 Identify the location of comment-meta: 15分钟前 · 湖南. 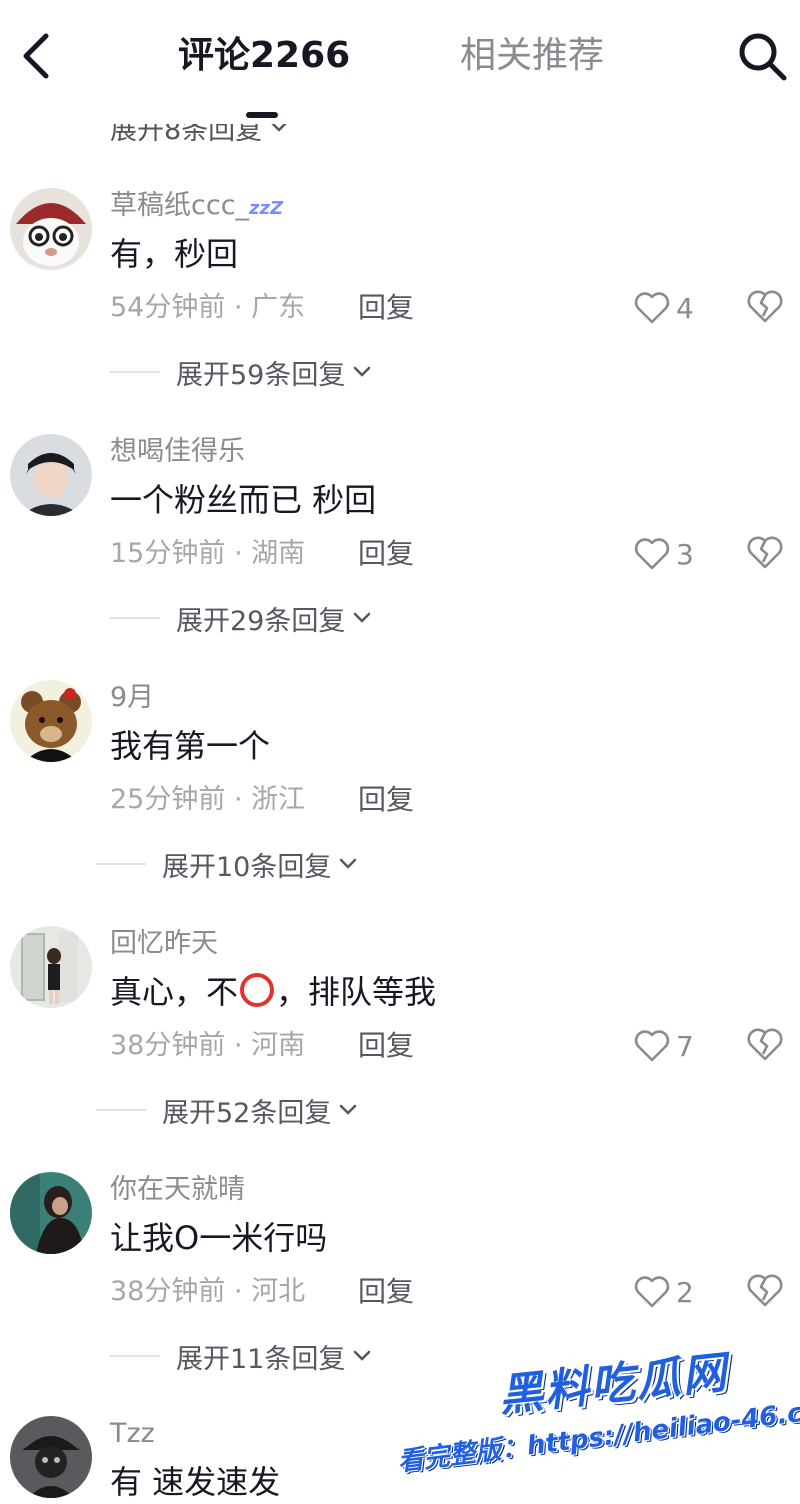
(208, 553).